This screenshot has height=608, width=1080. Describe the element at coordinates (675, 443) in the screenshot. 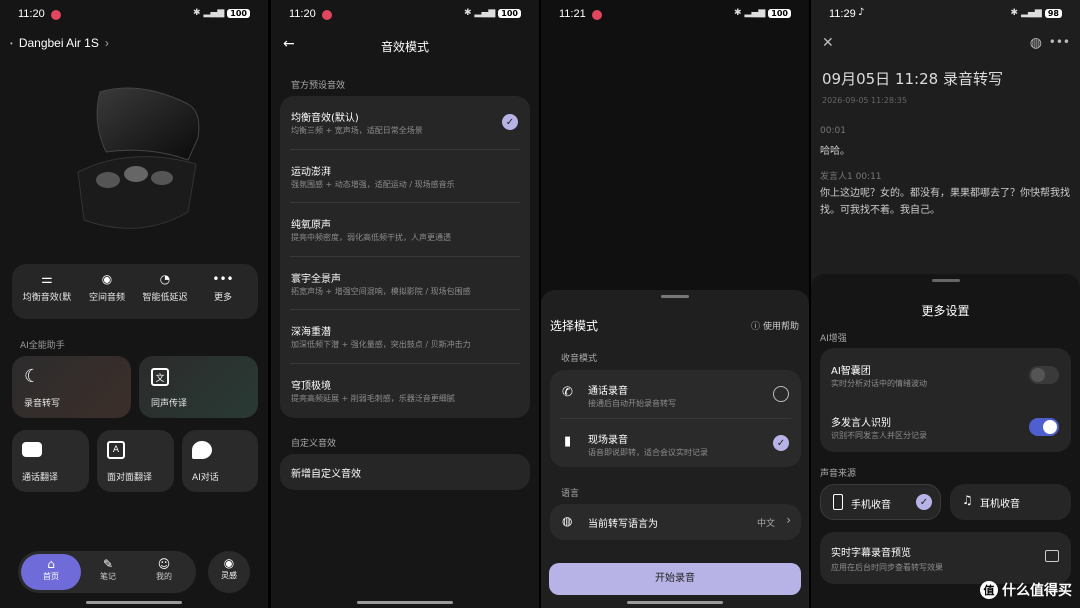

I see `mode-live-record: ▮ 现场录音 语音即说即转，适合会议实时记录 ✓` at that location.